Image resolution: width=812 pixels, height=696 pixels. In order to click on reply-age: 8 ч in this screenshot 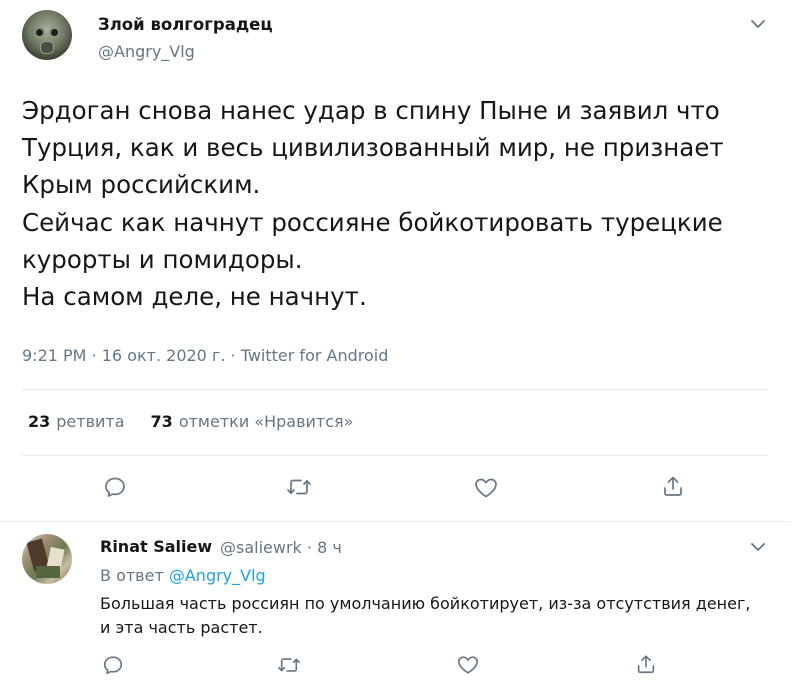, I will do `click(329, 547)`.